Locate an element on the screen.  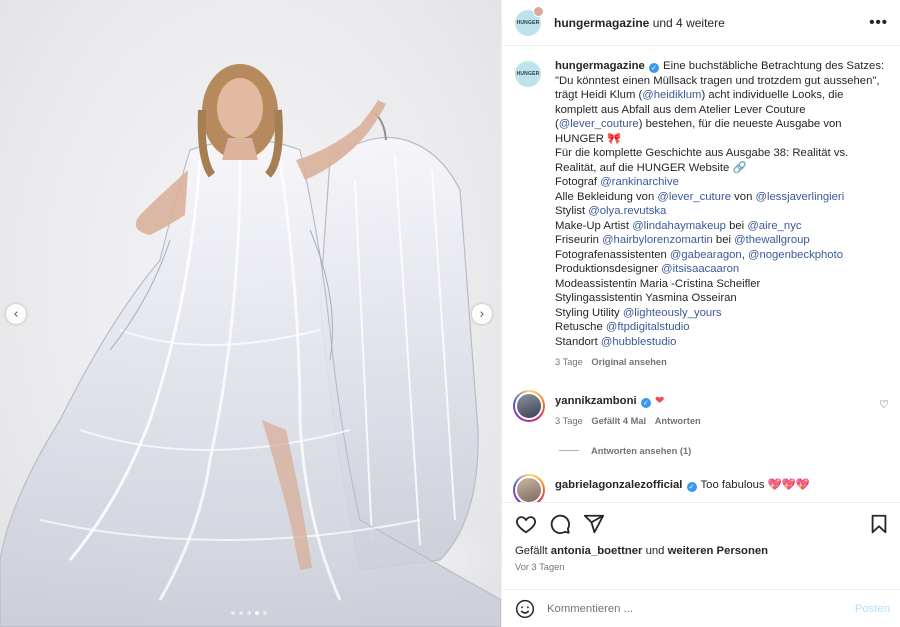
carousel-indicator is located at coordinates (249, 613).